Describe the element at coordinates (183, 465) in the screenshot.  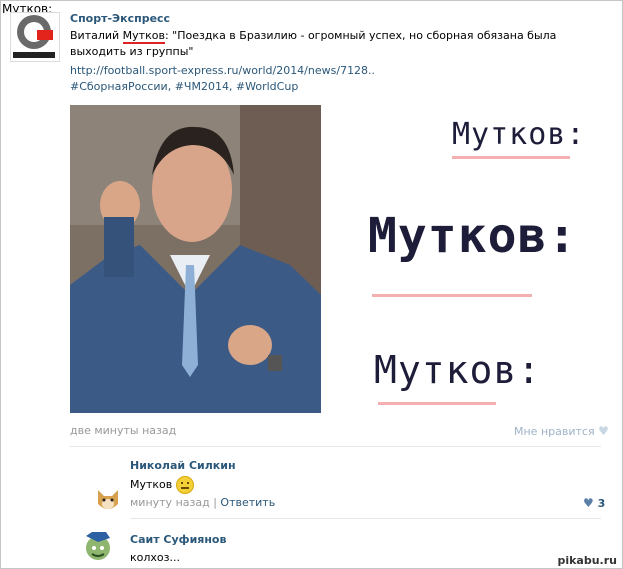
I see `comment-author-1: Николай Силкин` at that location.